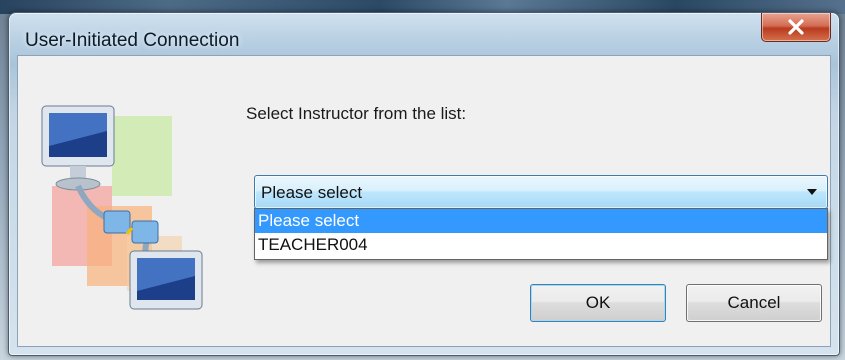  I want to click on close-button, so click(796, 27).